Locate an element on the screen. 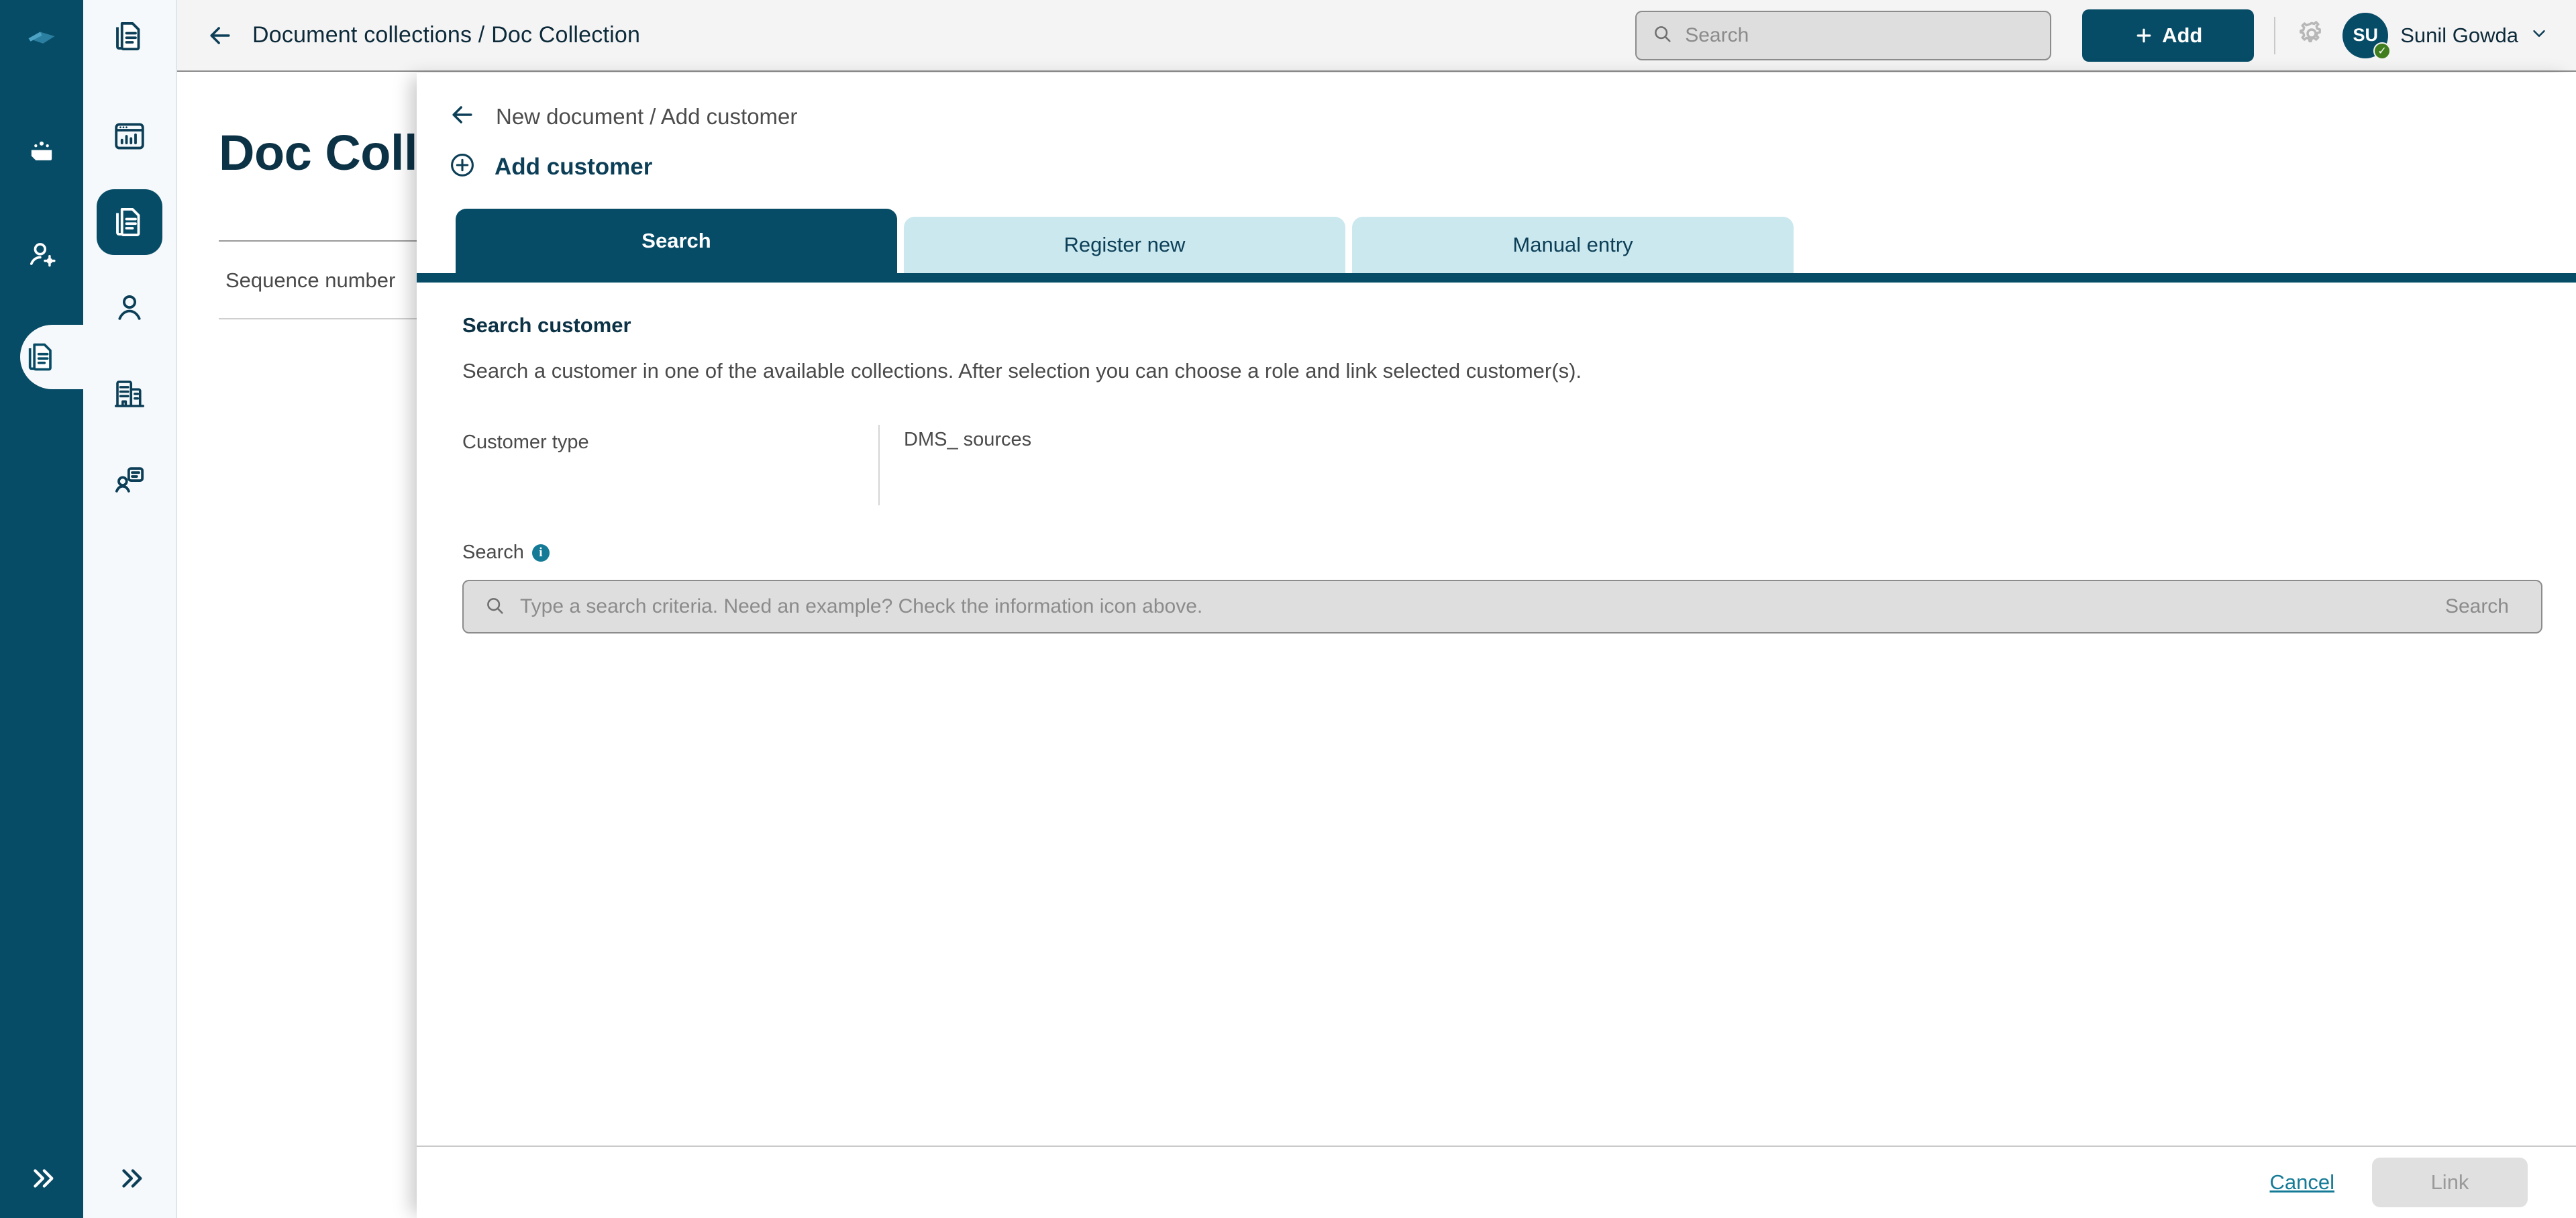  sidebar-expand-button is located at coordinates (130, 1178).